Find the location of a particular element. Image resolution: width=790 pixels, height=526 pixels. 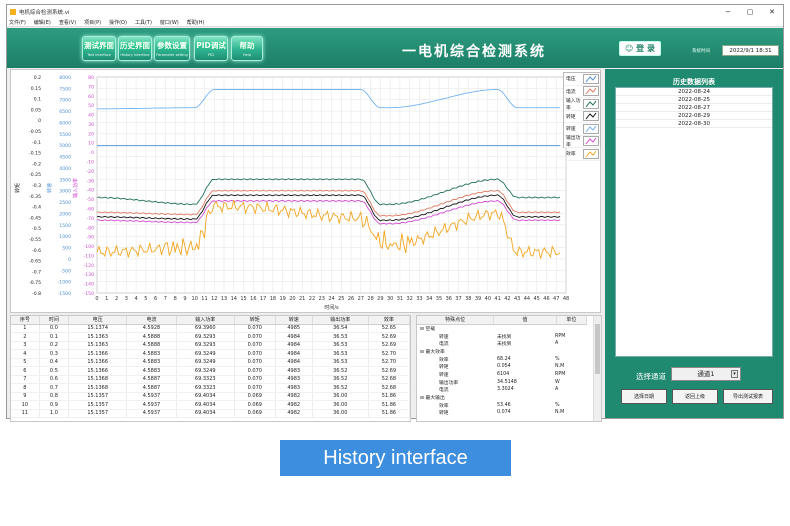

tree-row: 输出功率 34.5148 W is located at coordinates (509, 382).